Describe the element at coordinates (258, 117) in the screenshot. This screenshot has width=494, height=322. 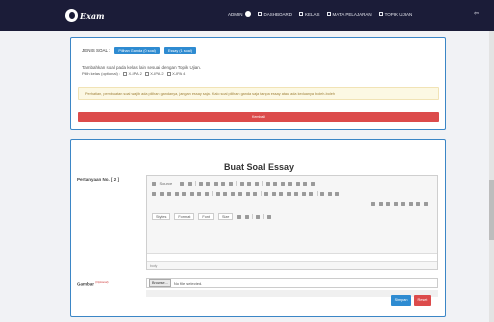
I see `kembali-button: Kembali` at that location.